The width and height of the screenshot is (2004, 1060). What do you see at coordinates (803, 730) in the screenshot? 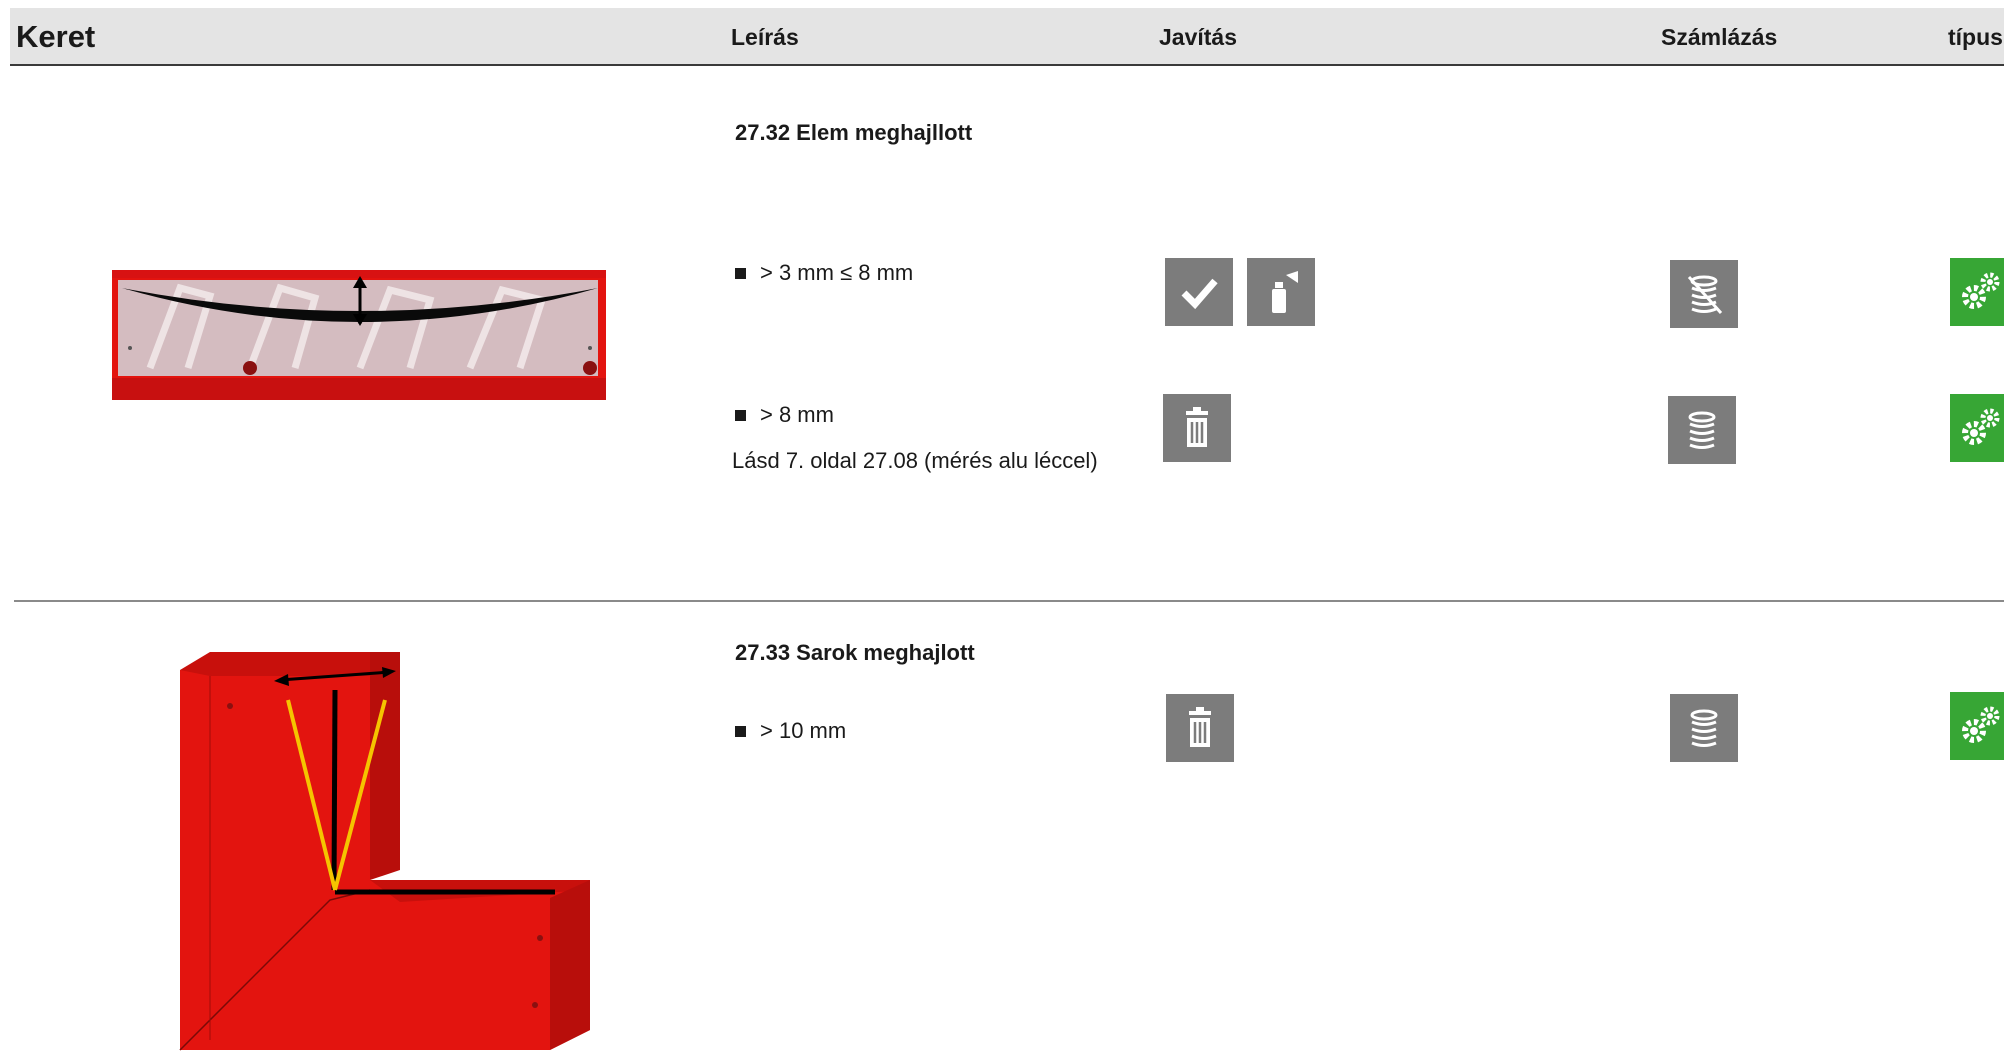
I see `condition-text: > 10 mm` at bounding box center [803, 730].